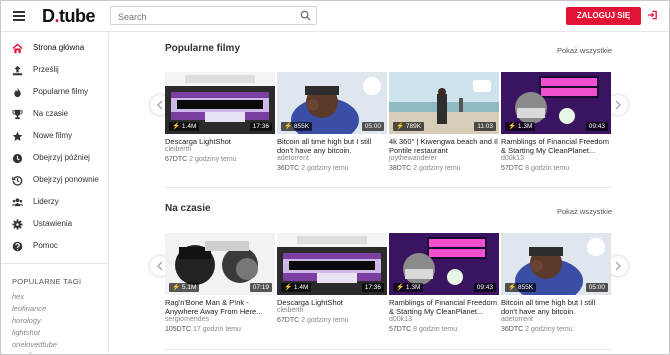 The width and height of the screenshot is (670, 355). I want to click on sidebar-item-trending: Na czasie, so click(55, 115).